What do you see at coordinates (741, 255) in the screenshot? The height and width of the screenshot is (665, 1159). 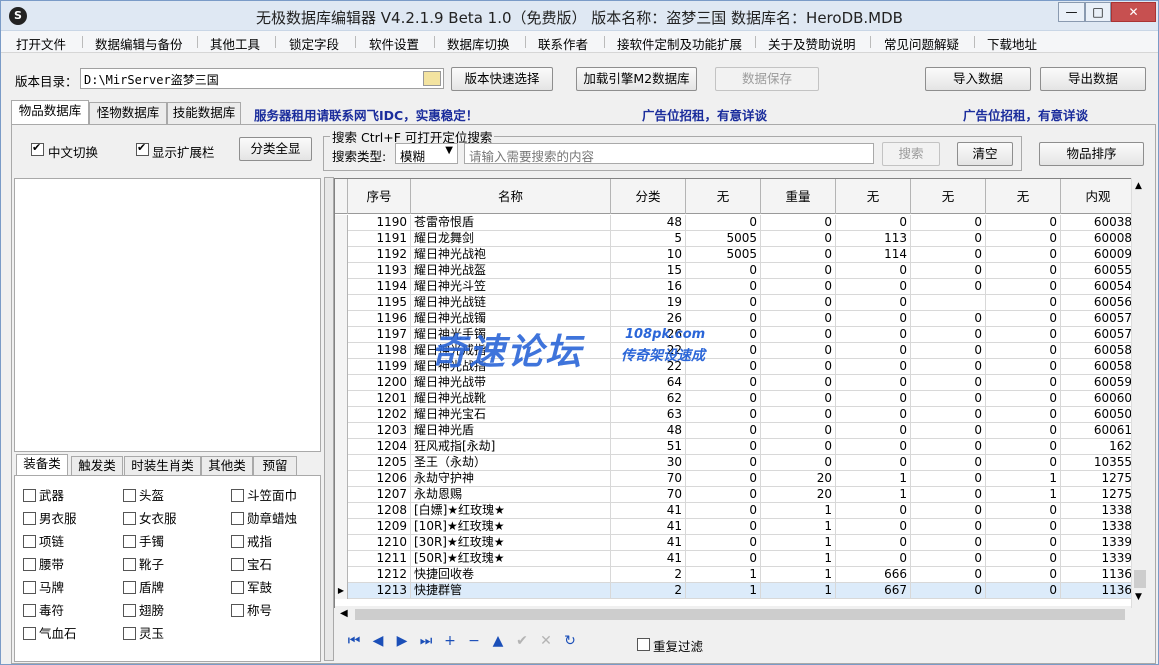 I see `table-row: 1192 耀日神光战袍 10 5005 0 114 0 0 60009` at bounding box center [741, 255].